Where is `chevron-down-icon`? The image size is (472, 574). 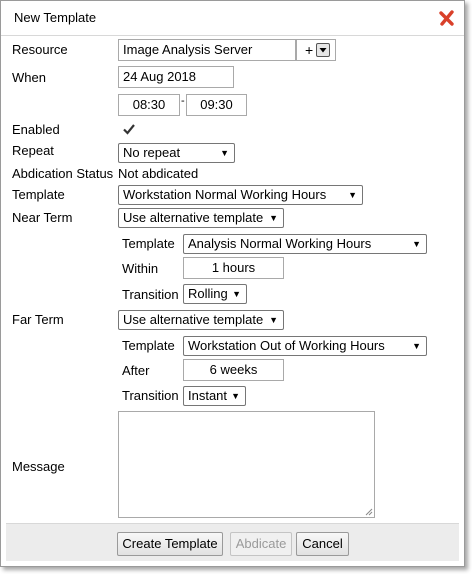
chevron-down-icon is located at coordinates (323, 50).